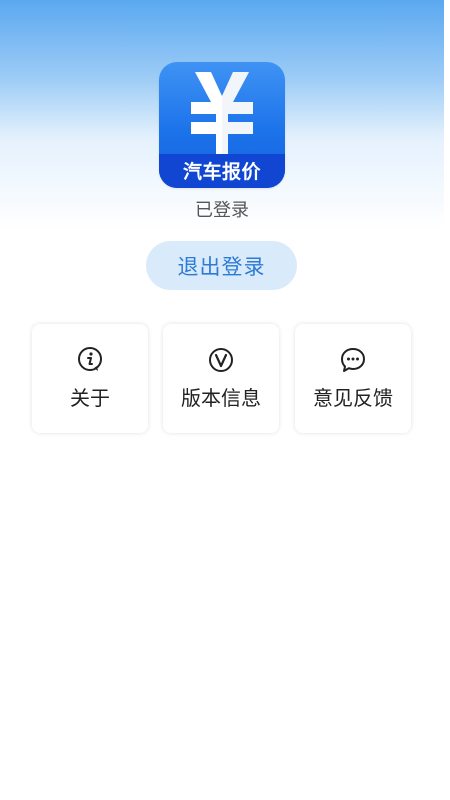  What do you see at coordinates (353, 398) in the screenshot?
I see `feedback-label: 意见反馈` at bounding box center [353, 398].